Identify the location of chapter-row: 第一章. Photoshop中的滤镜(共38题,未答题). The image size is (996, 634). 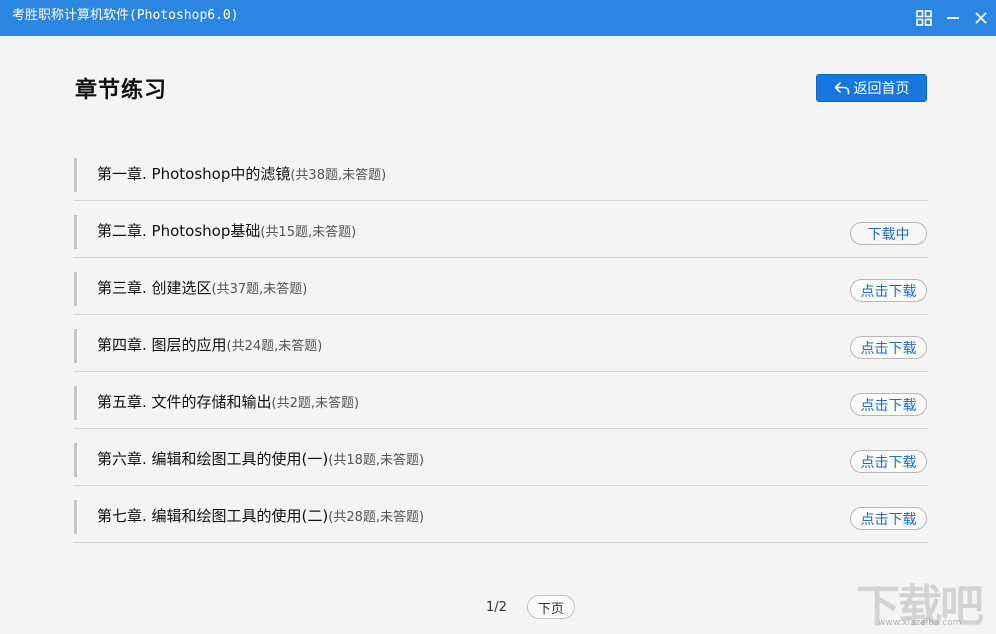
(501, 172).